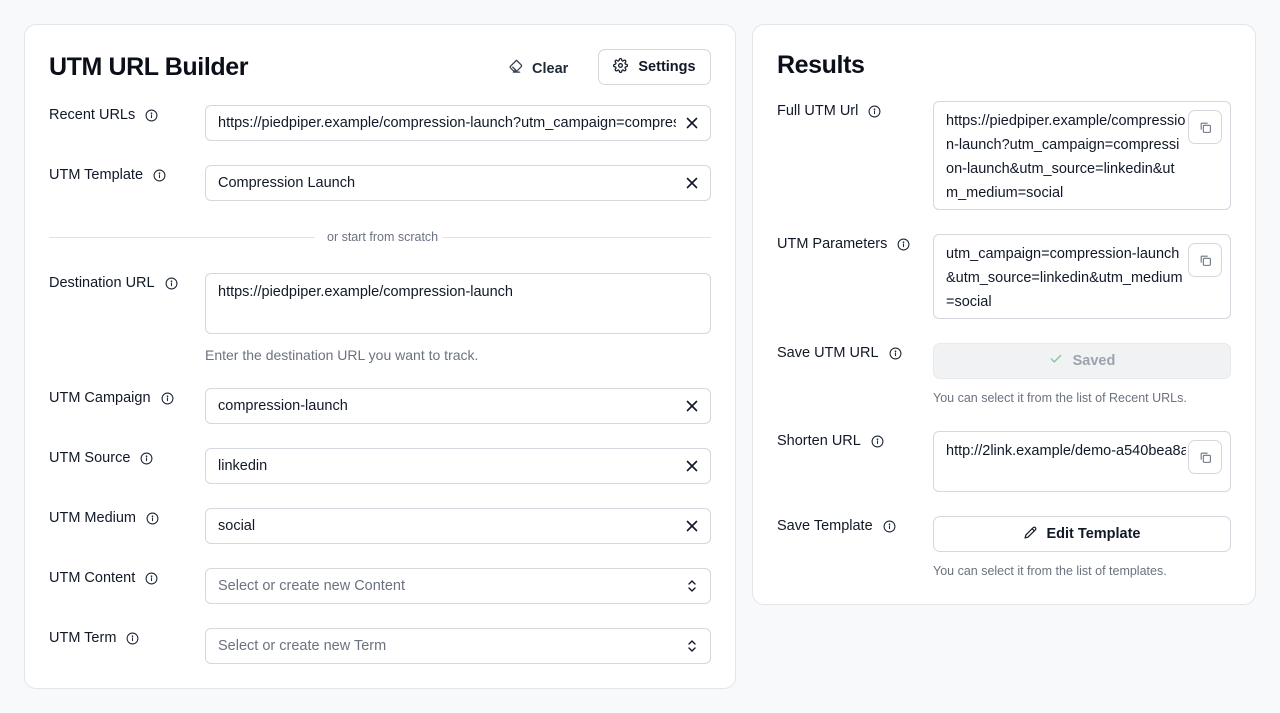 The width and height of the screenshot is (1280, 713). I want to click on utm-content-select: Select or create new Content, so click(458, 586).